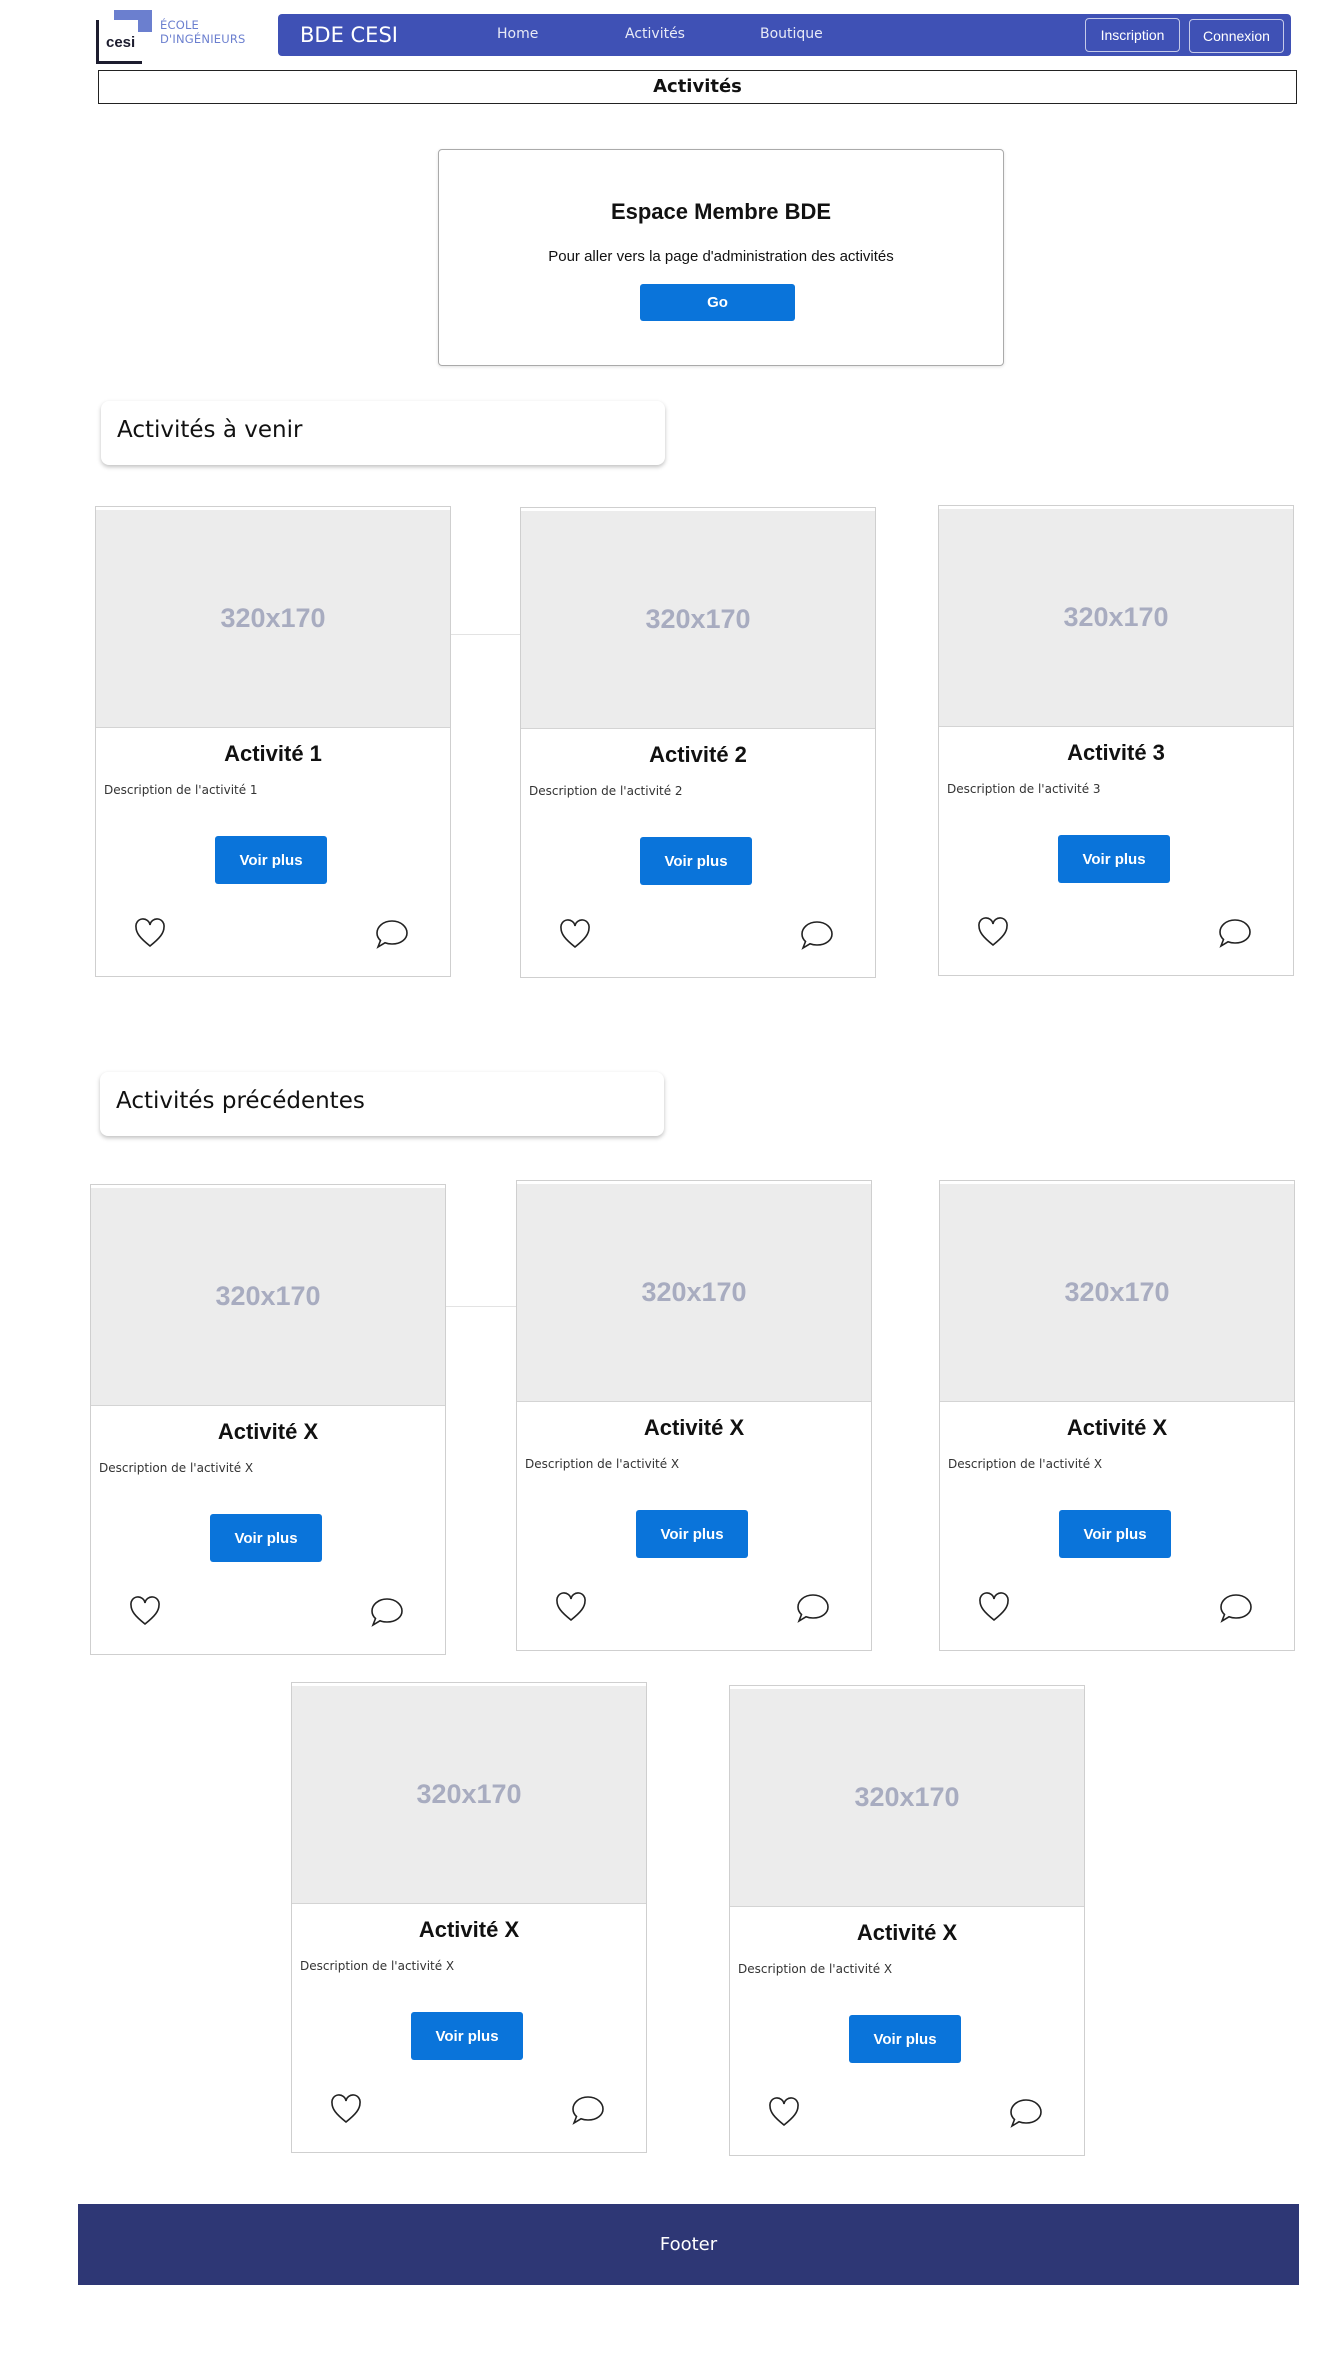 The height and width of the screenshot is (2377, 1338). Describe the element at coordinates (791, 34) in the screenshot. I see `nav-link-boutique: Boutique` at that location.